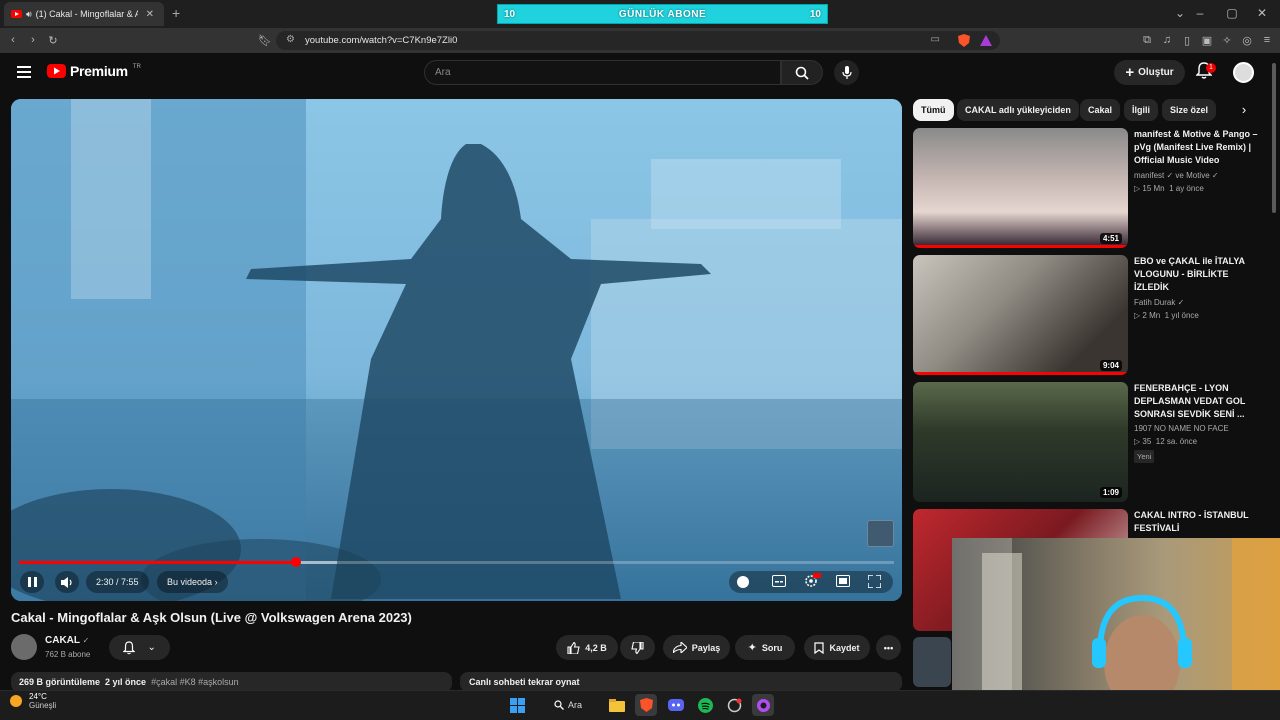 This screenshot has width=1280, height=720. What do you see at coordinates (932, 662) in the screenshot?
I see `video-thumbnail` at bounding box center [932, 662].